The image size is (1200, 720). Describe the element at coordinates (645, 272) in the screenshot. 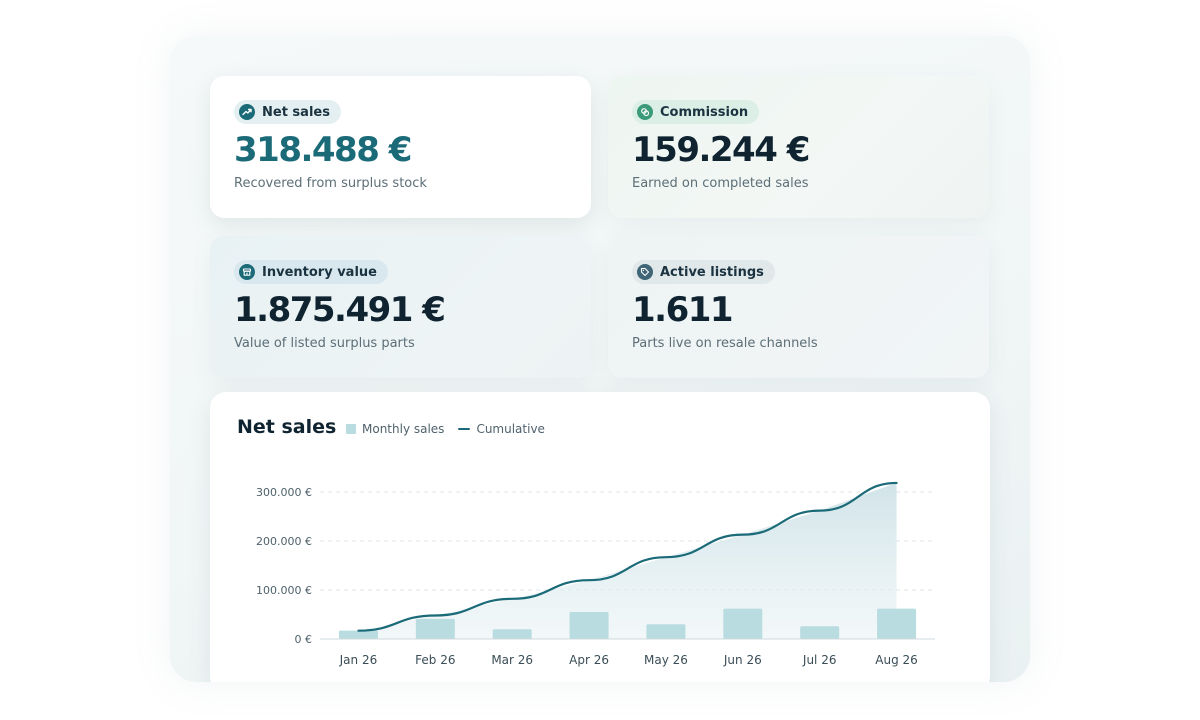

I see `tag-icon` at that location.